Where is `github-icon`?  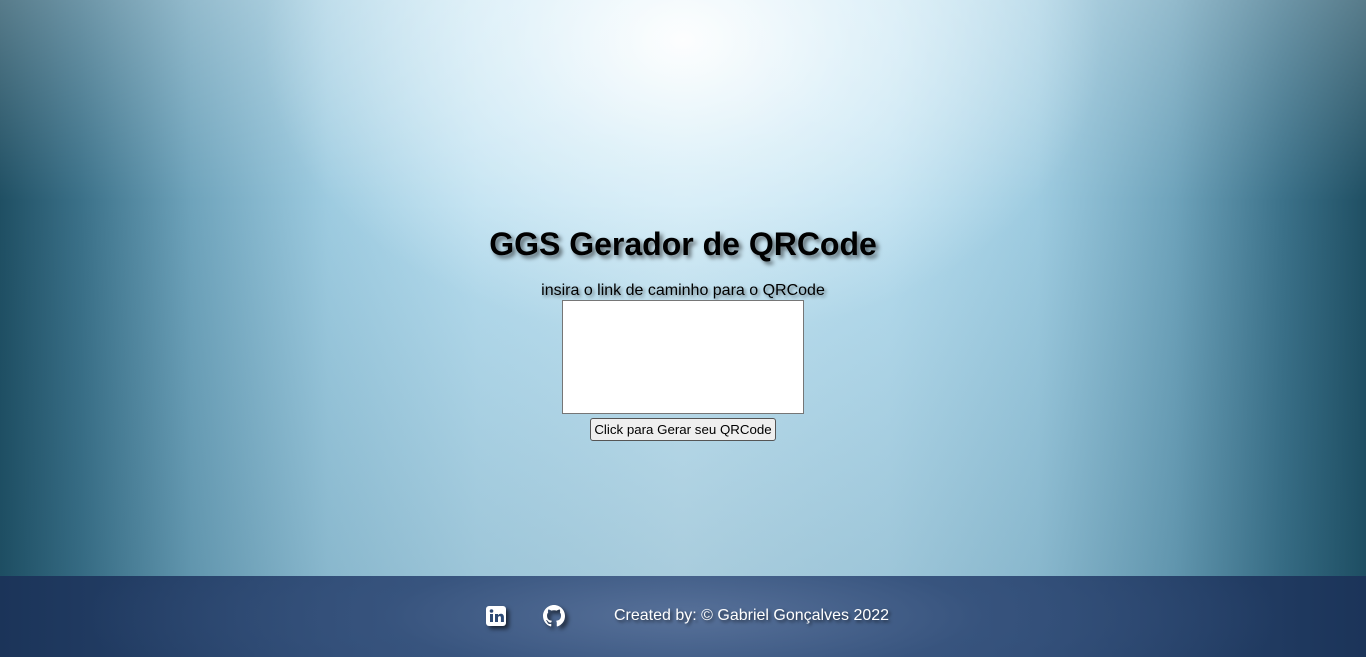
github-icon is located at coordinates (554, 616).